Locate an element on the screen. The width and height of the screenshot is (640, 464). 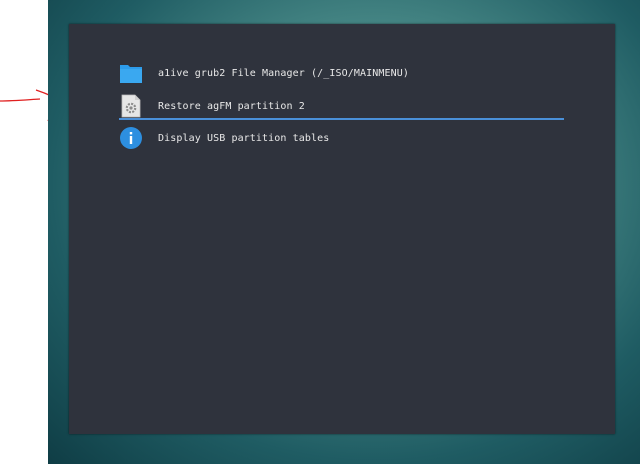
folder-icon is located at coordinates (131, 73).